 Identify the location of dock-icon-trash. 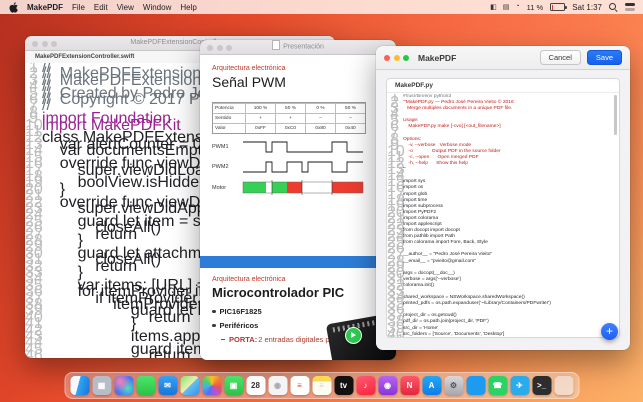
(563, 385).